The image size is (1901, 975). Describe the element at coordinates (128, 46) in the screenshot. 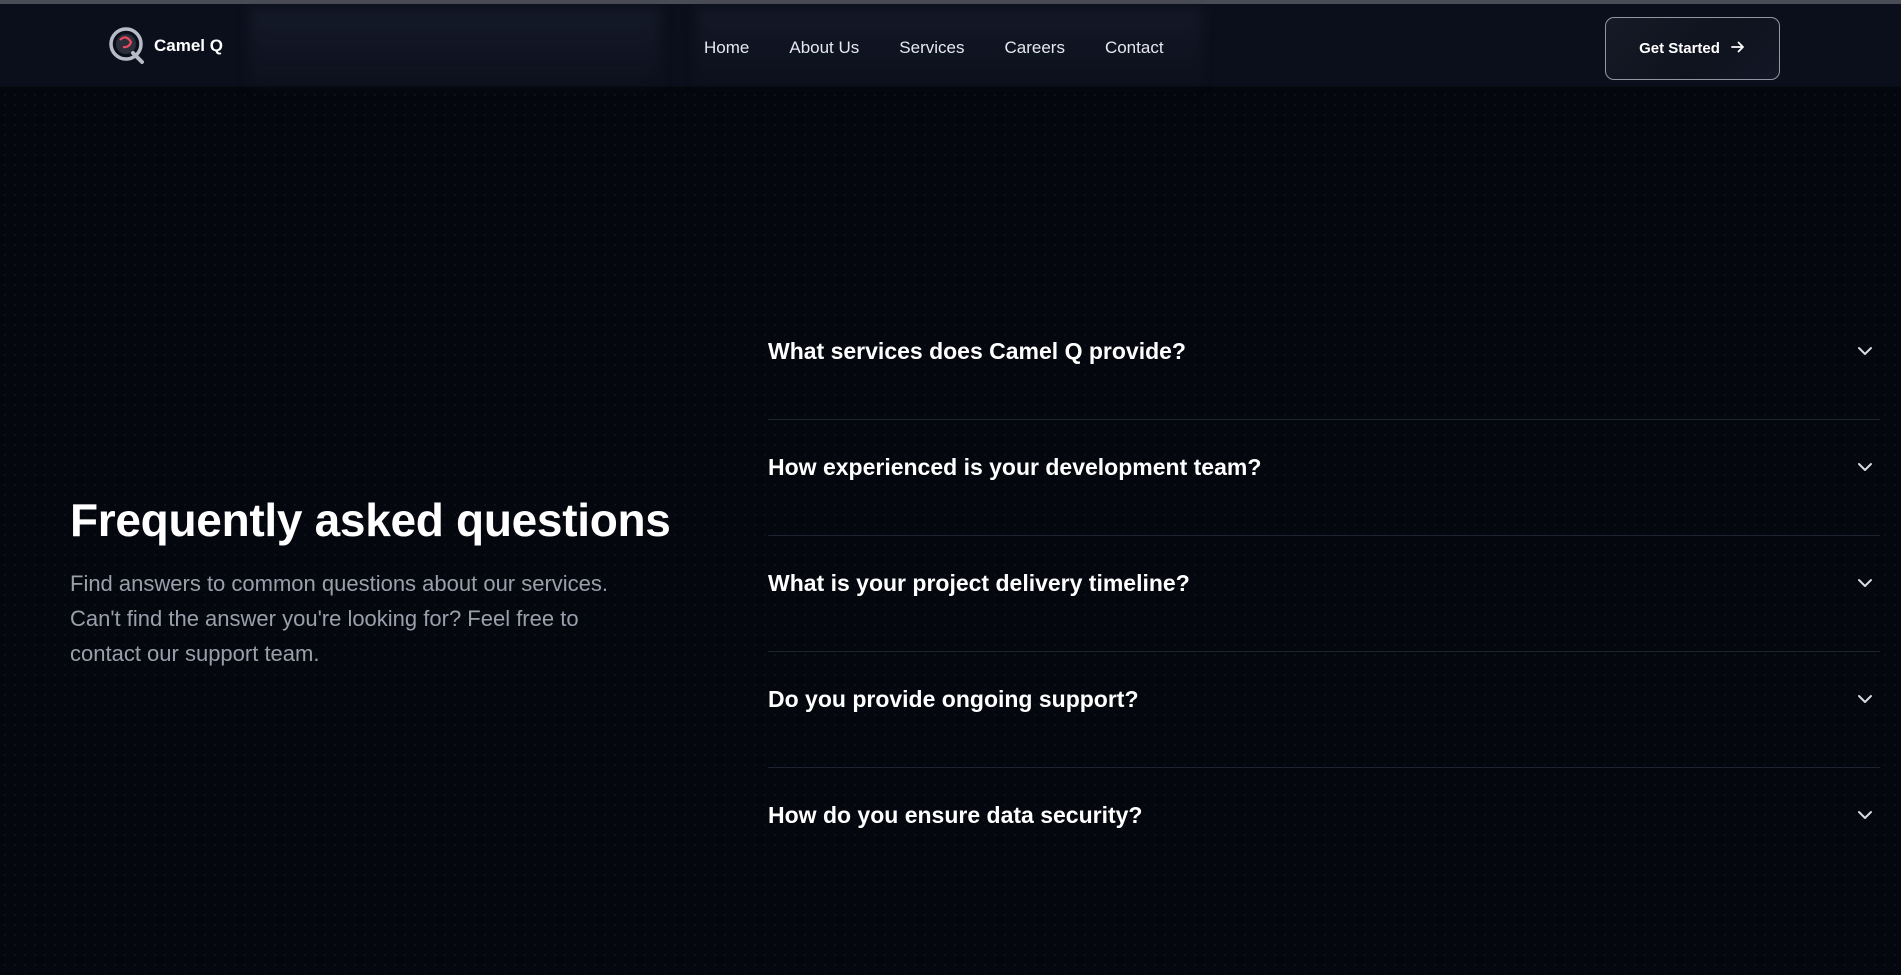

I see `camel-q-logo-icon` at that location.